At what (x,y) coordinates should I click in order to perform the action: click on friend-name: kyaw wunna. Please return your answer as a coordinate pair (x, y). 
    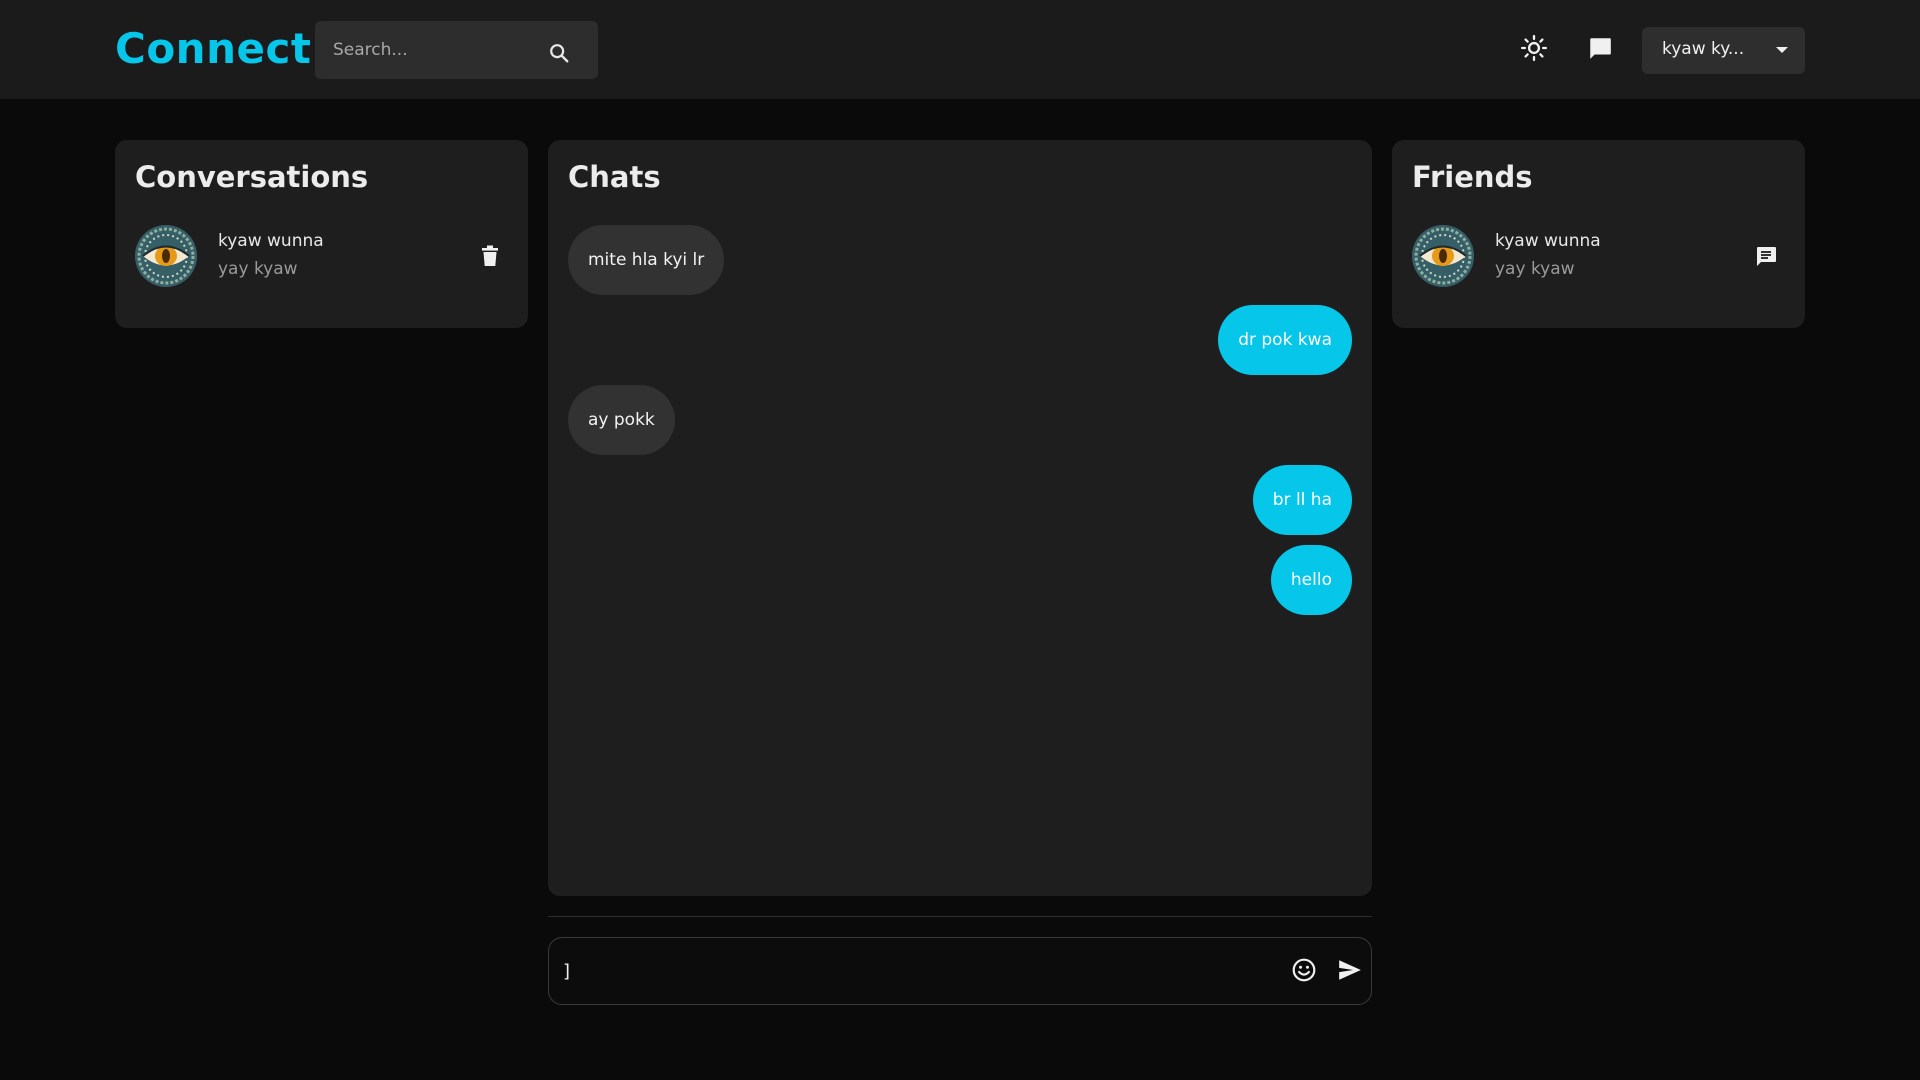
    Looking at the image, I should click on (1548, 241).